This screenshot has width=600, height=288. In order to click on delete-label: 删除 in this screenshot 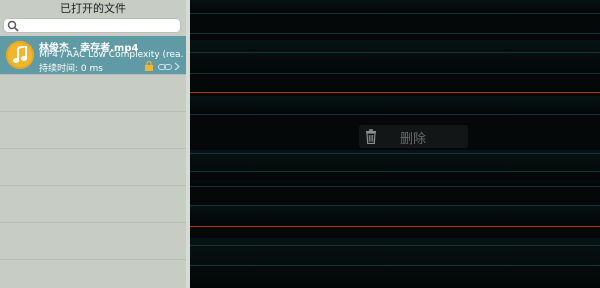, I will do `click(413, 139)`.